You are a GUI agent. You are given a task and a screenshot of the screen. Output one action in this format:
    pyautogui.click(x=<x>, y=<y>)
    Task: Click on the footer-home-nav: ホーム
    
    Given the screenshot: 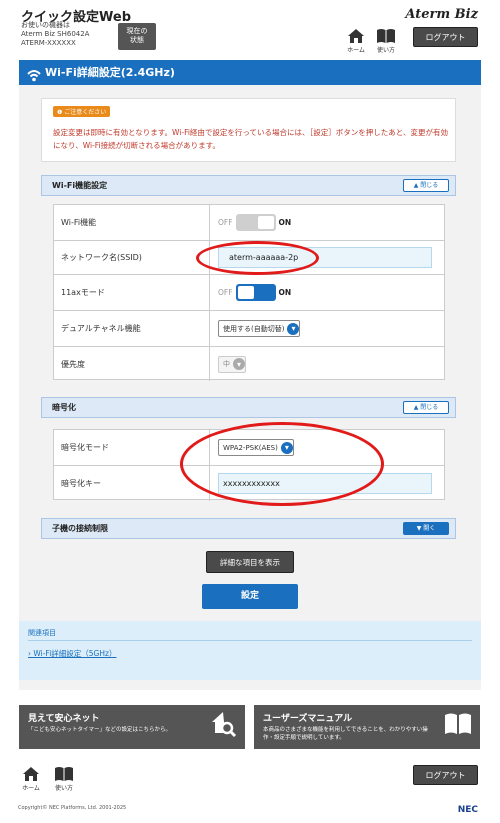 What is the action you would take?
    pyautogui.click(x=31, y=778)
    